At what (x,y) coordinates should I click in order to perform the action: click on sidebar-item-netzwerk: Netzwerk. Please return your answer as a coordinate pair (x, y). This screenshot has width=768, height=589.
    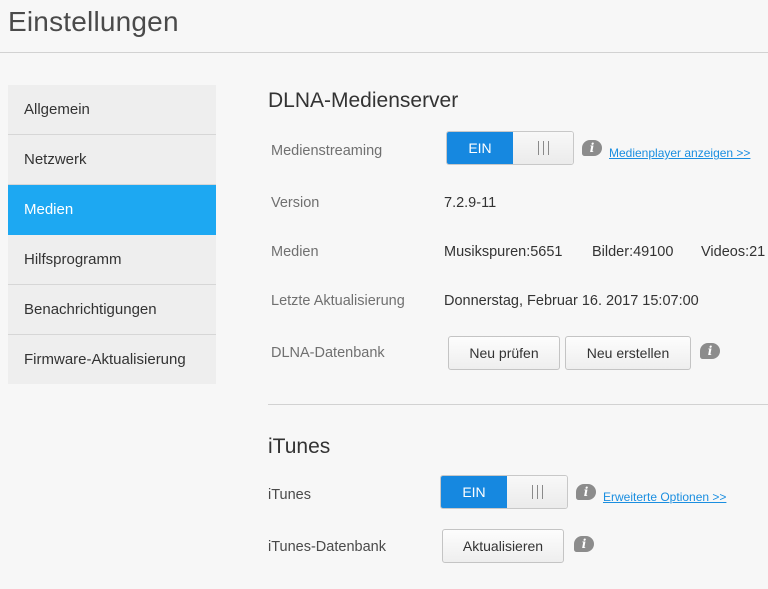
    Looking at the image, I should click on (112, 160).